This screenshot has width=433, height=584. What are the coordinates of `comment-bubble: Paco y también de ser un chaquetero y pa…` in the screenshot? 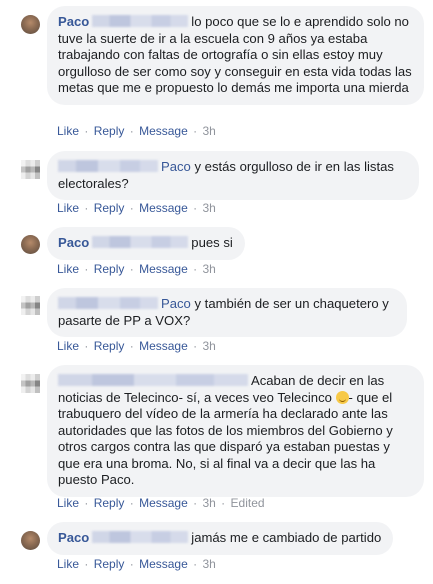 It's located at (227, 312).